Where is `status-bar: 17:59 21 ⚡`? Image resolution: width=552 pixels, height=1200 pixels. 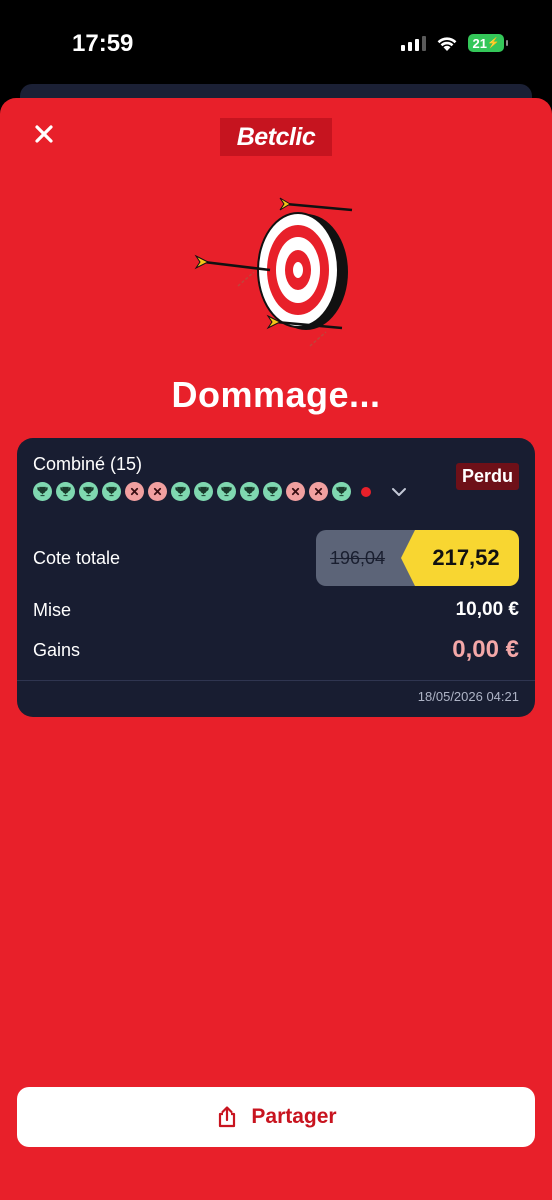
status-bar: 17:59 21 ⚡ is located at coordinates (276, 45).